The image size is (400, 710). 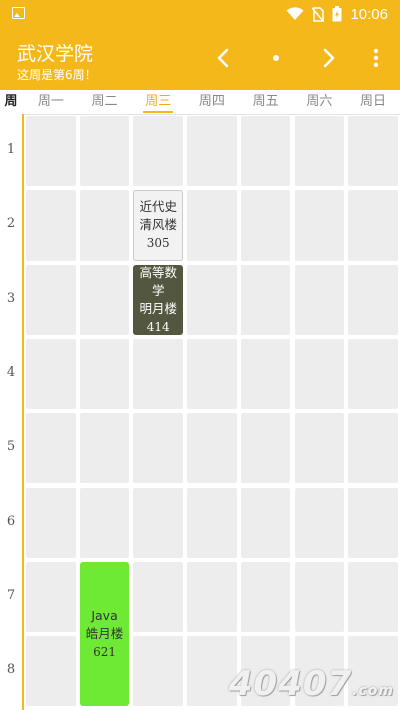 I want to click on battery-charging-icon, so click(x=337, y=14).